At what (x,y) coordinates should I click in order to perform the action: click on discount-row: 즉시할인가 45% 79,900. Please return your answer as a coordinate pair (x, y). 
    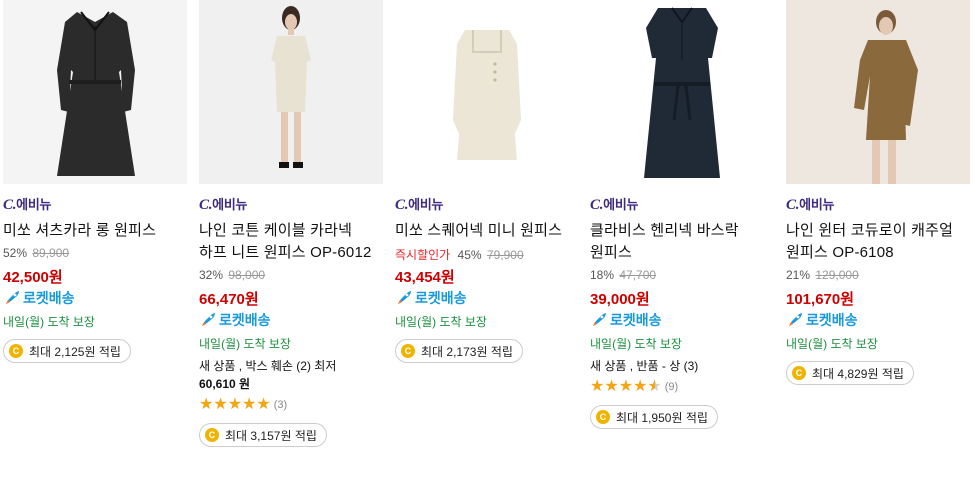
    Looking at the image, I should click on (487, 254).